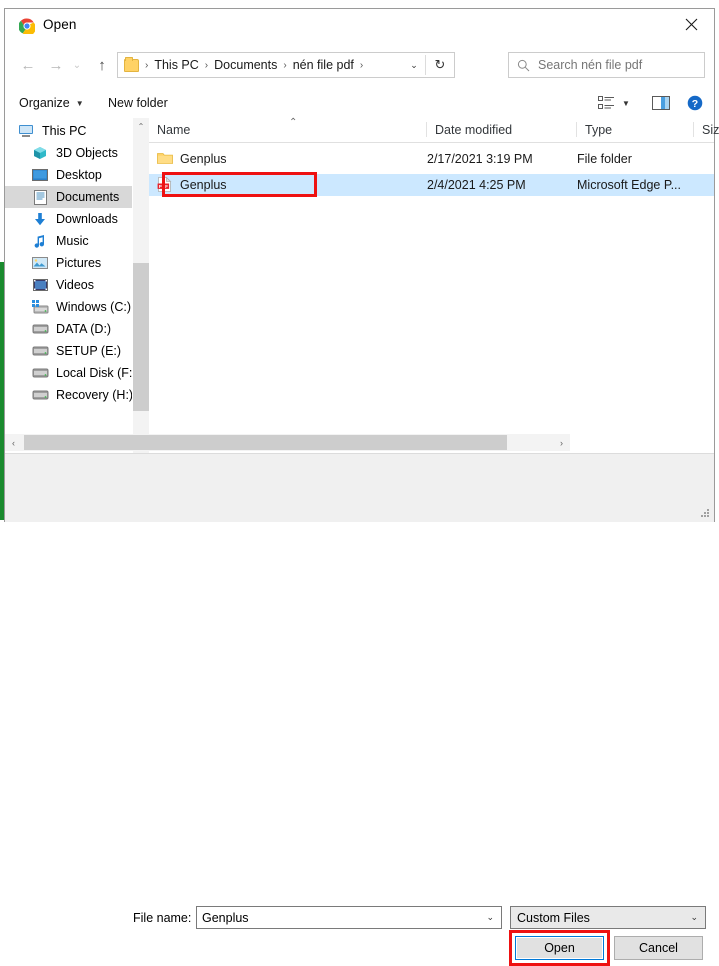 The height and width of the screenshot is (966, 719). I want to click on documents-icon, so click(40, 197).